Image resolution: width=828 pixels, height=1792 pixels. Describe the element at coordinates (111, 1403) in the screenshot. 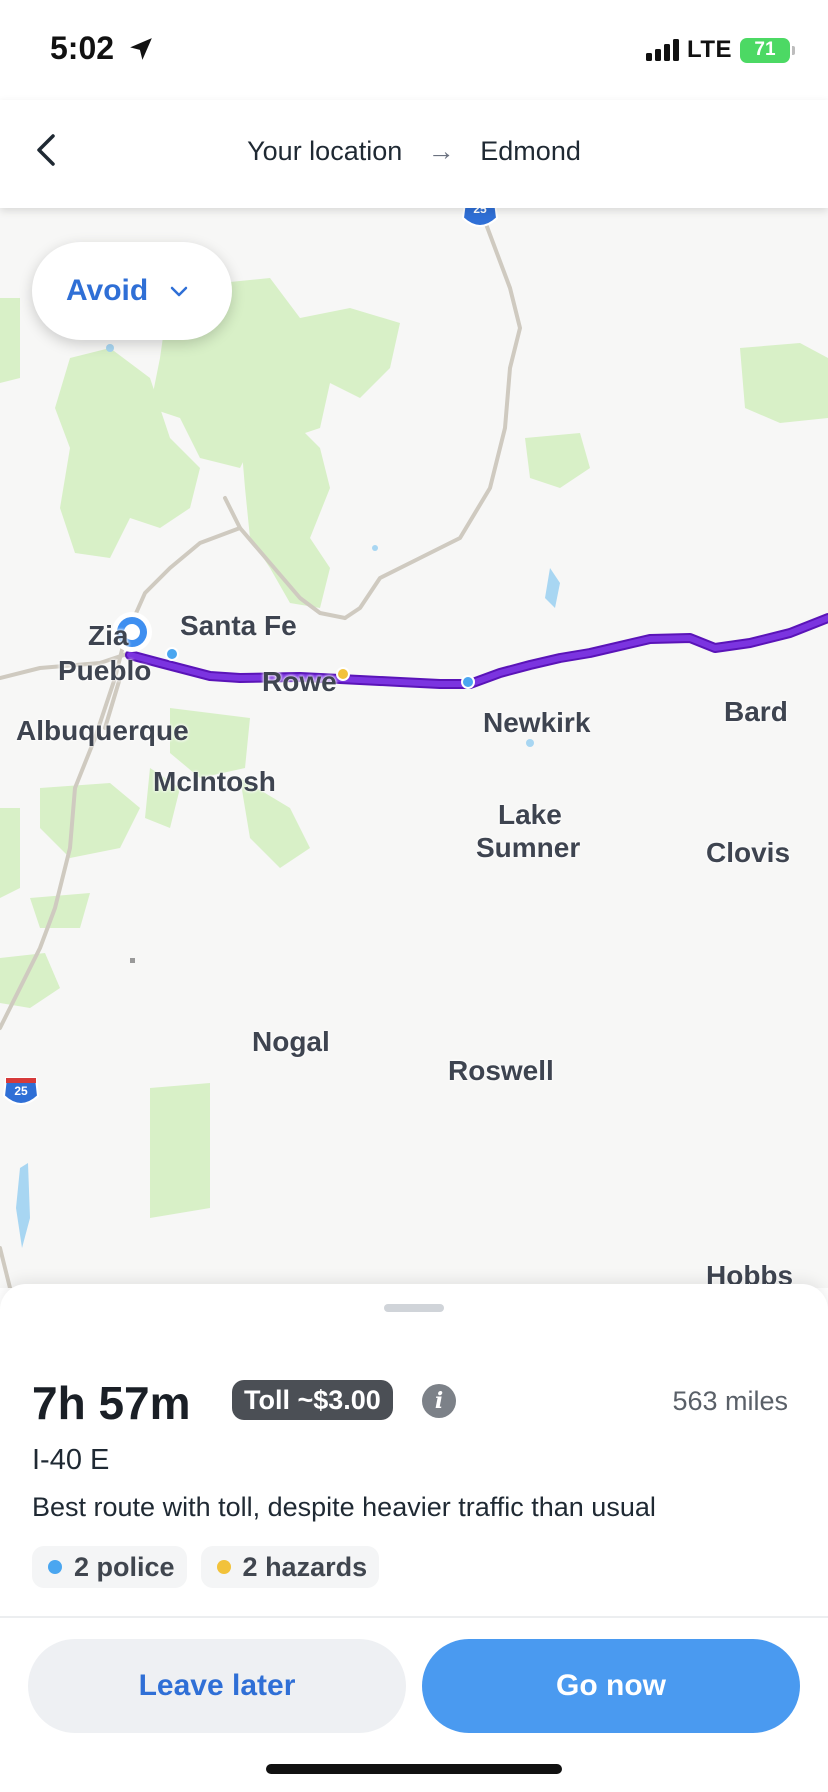

I see `route-duration: 7h 57m` at that location.